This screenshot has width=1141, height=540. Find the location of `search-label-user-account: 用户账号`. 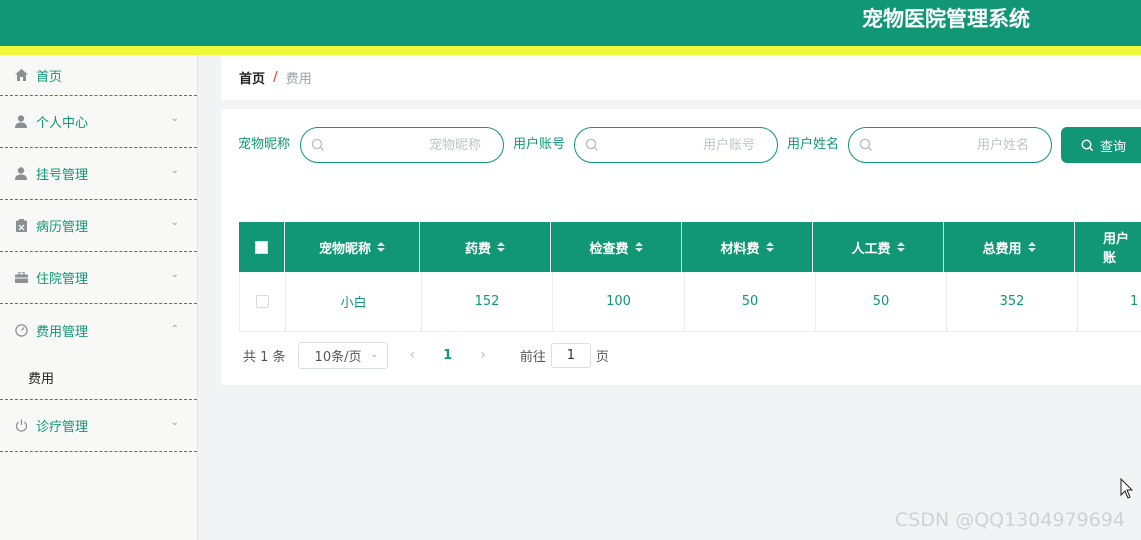

search-label-user-account: 用户账号 is located at coordinates (539, 144).